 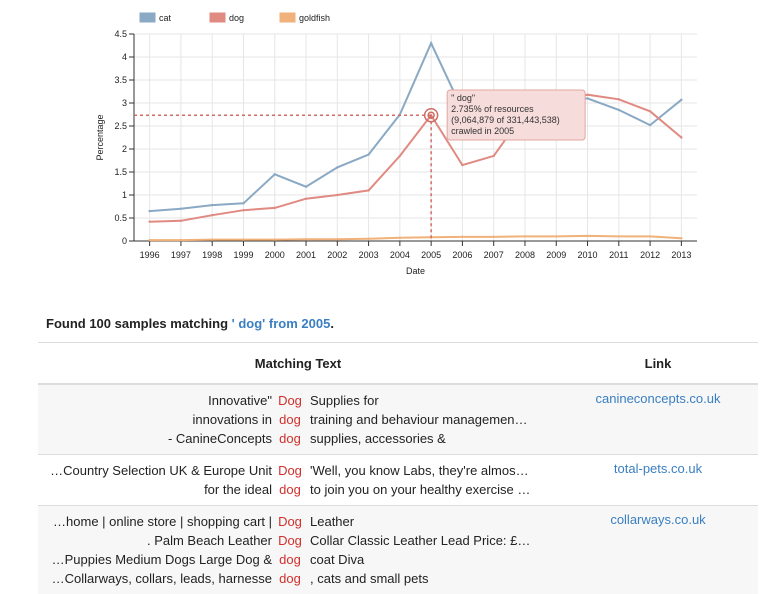 What do you see at coordinates (217, 17) in the screenshot?
I see `legend-swatch-dog` at bounding box center [217, 17].